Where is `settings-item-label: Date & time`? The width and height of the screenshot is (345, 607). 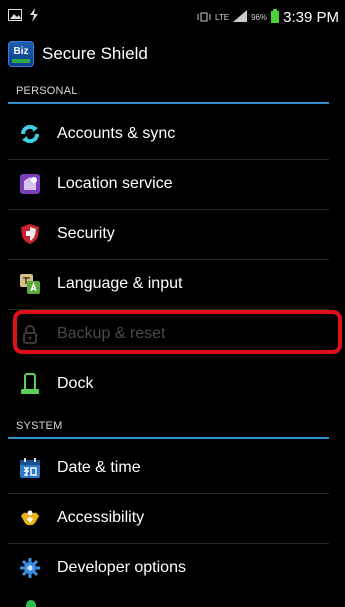
settings-item-label: Date & time is located at coordinates (99, 467).